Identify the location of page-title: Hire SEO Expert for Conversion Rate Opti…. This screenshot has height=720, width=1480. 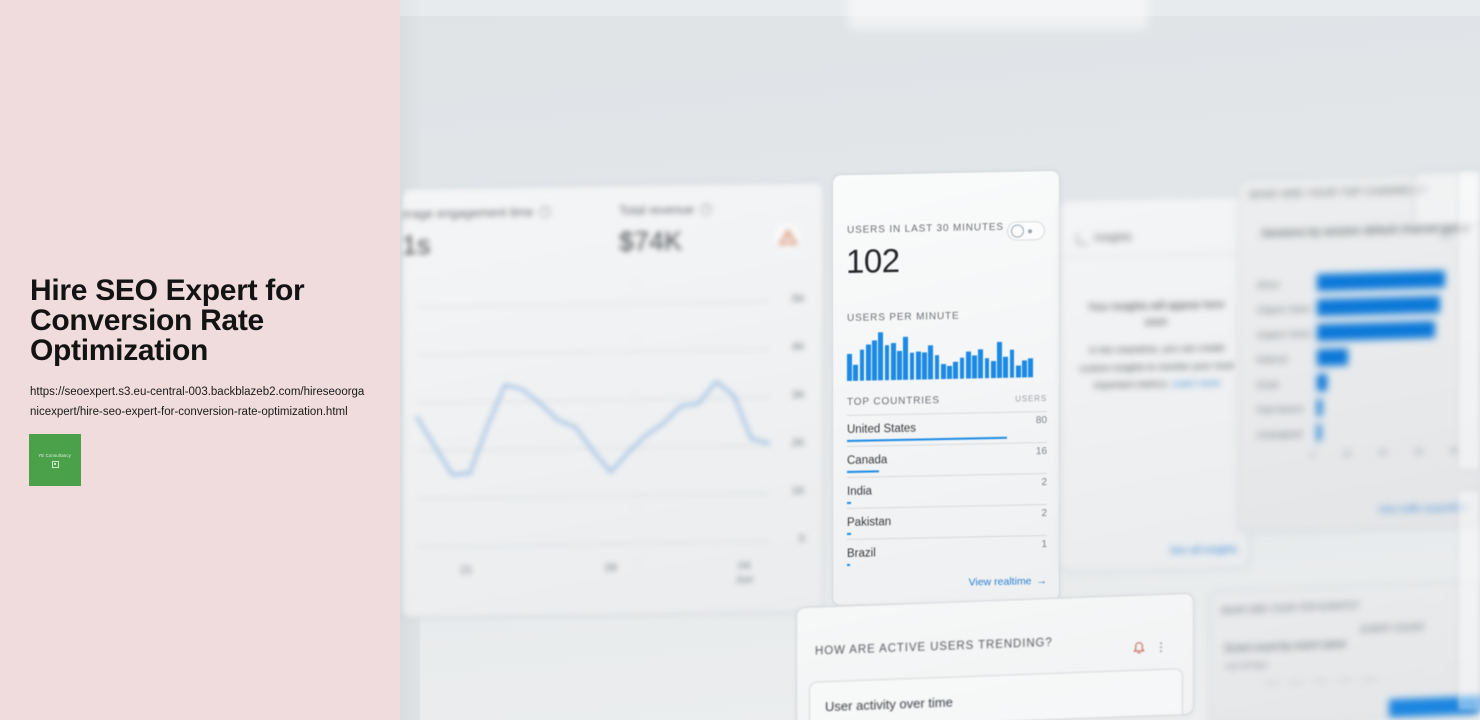
(167, 320).